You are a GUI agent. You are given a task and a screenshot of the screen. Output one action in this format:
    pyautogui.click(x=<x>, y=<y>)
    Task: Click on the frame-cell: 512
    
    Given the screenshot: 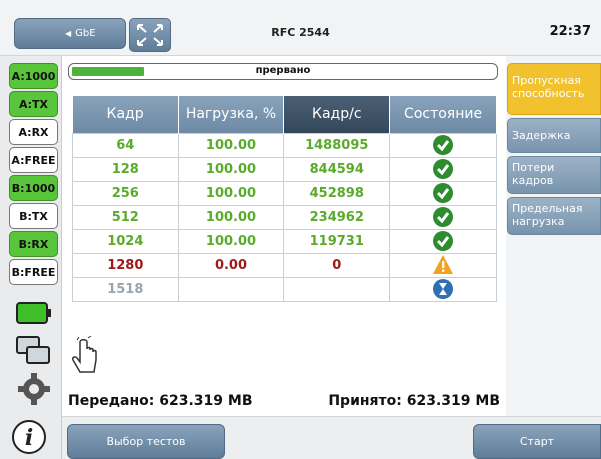 What is the action you would take?
    pyautogui.click(x=125, y=217)
    